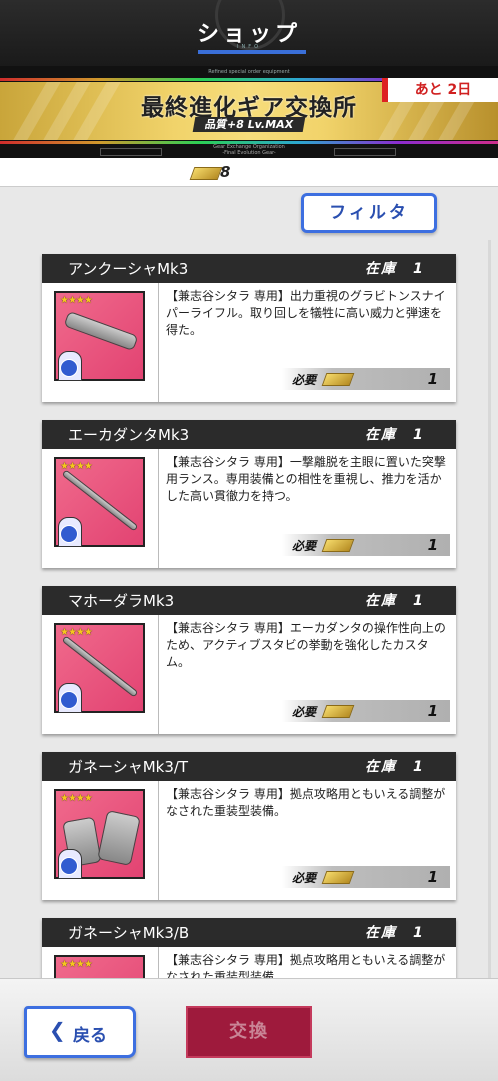  What do you see at coordinates (489, 610) in the screenshot?
I see `list-scrollbar` at bounding box center [489, 610].